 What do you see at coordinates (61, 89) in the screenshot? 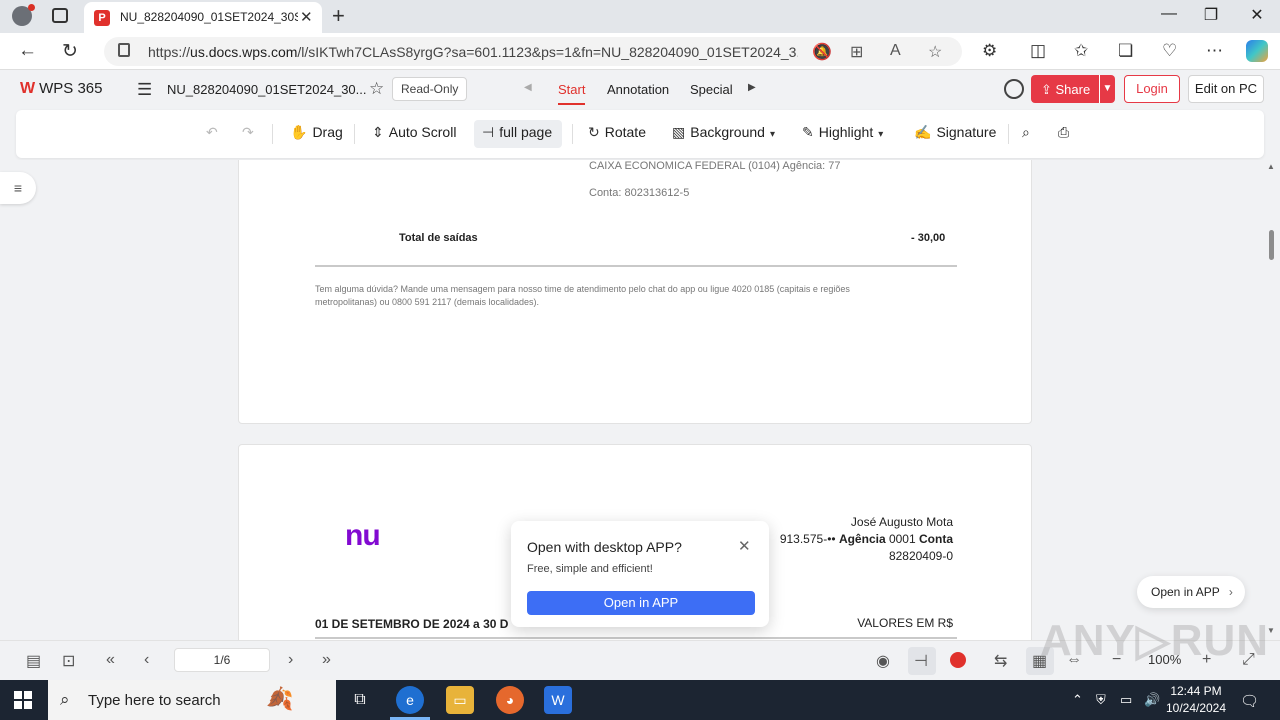
I see `wps-logo: W WPS 365` at bounding box center [61, 89].